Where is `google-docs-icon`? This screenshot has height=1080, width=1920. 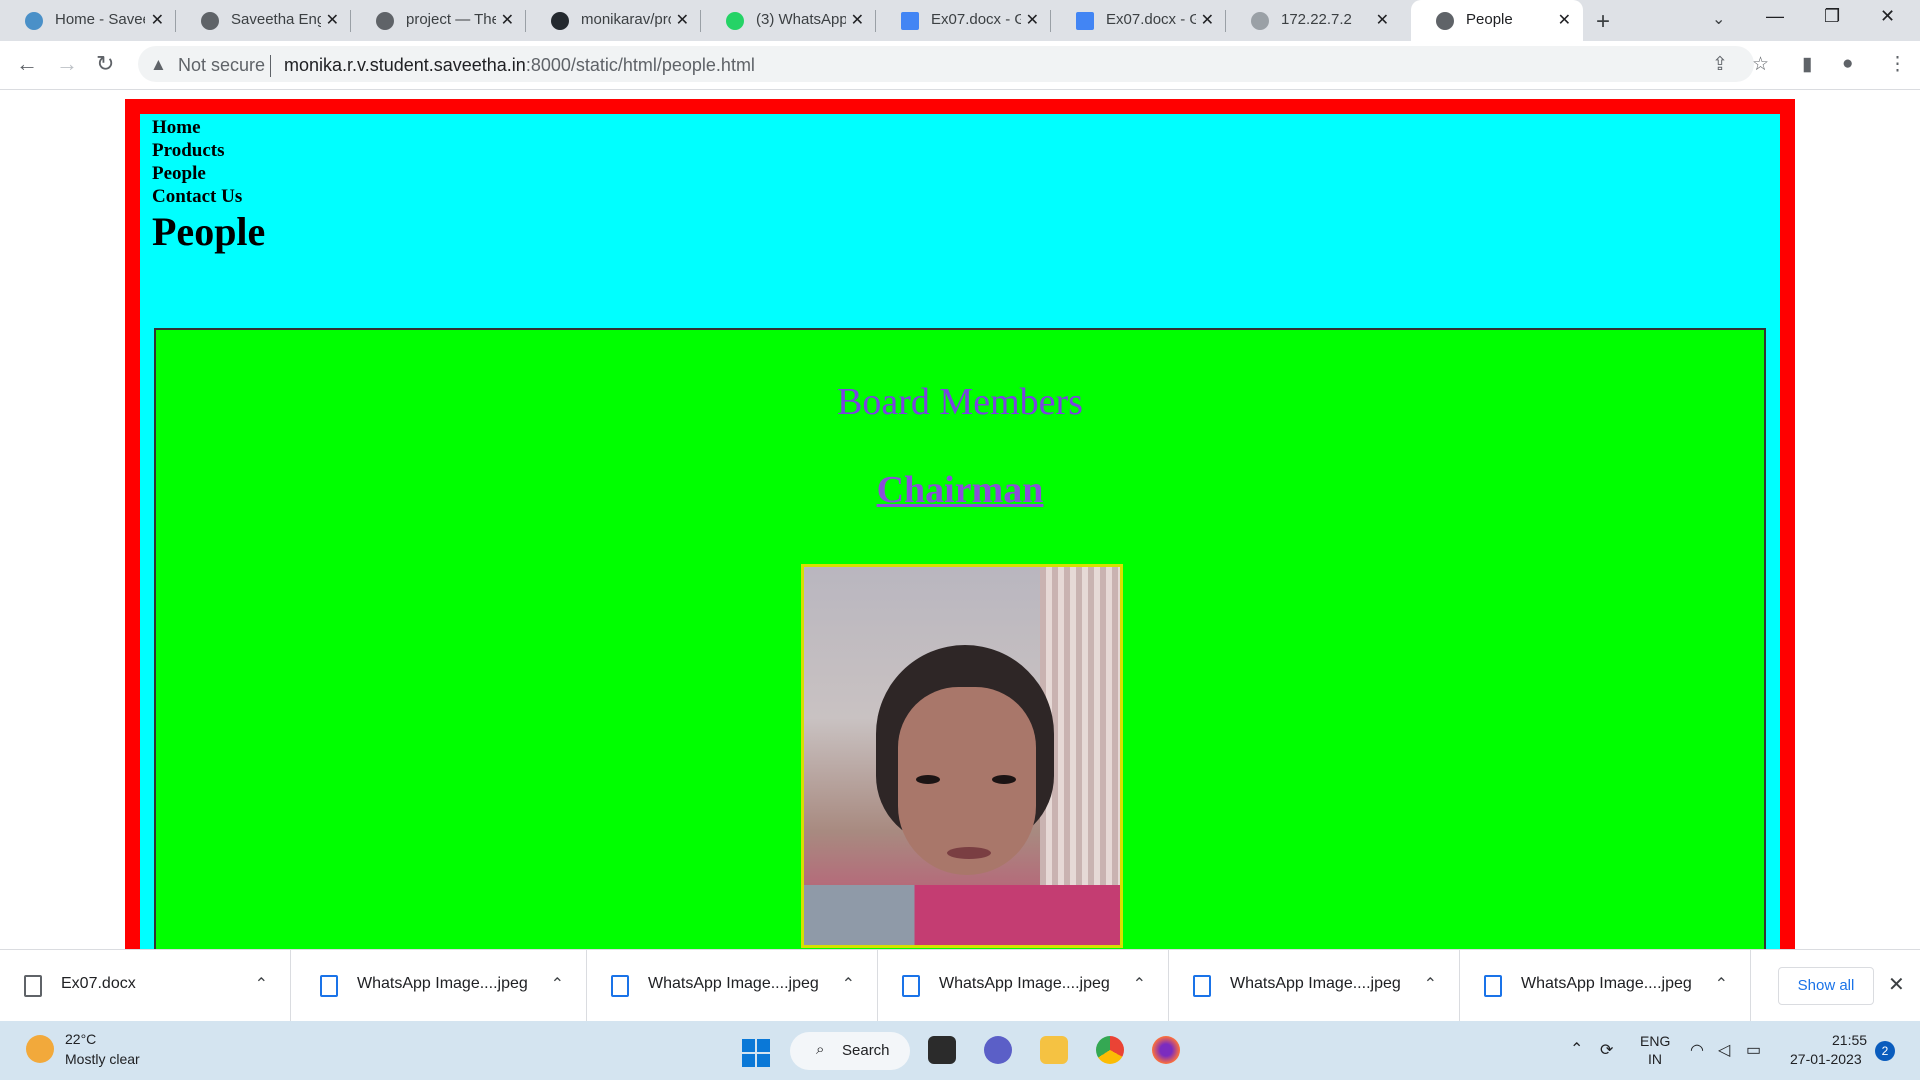
google-docs-icon is located at coordinates (1085, 21).